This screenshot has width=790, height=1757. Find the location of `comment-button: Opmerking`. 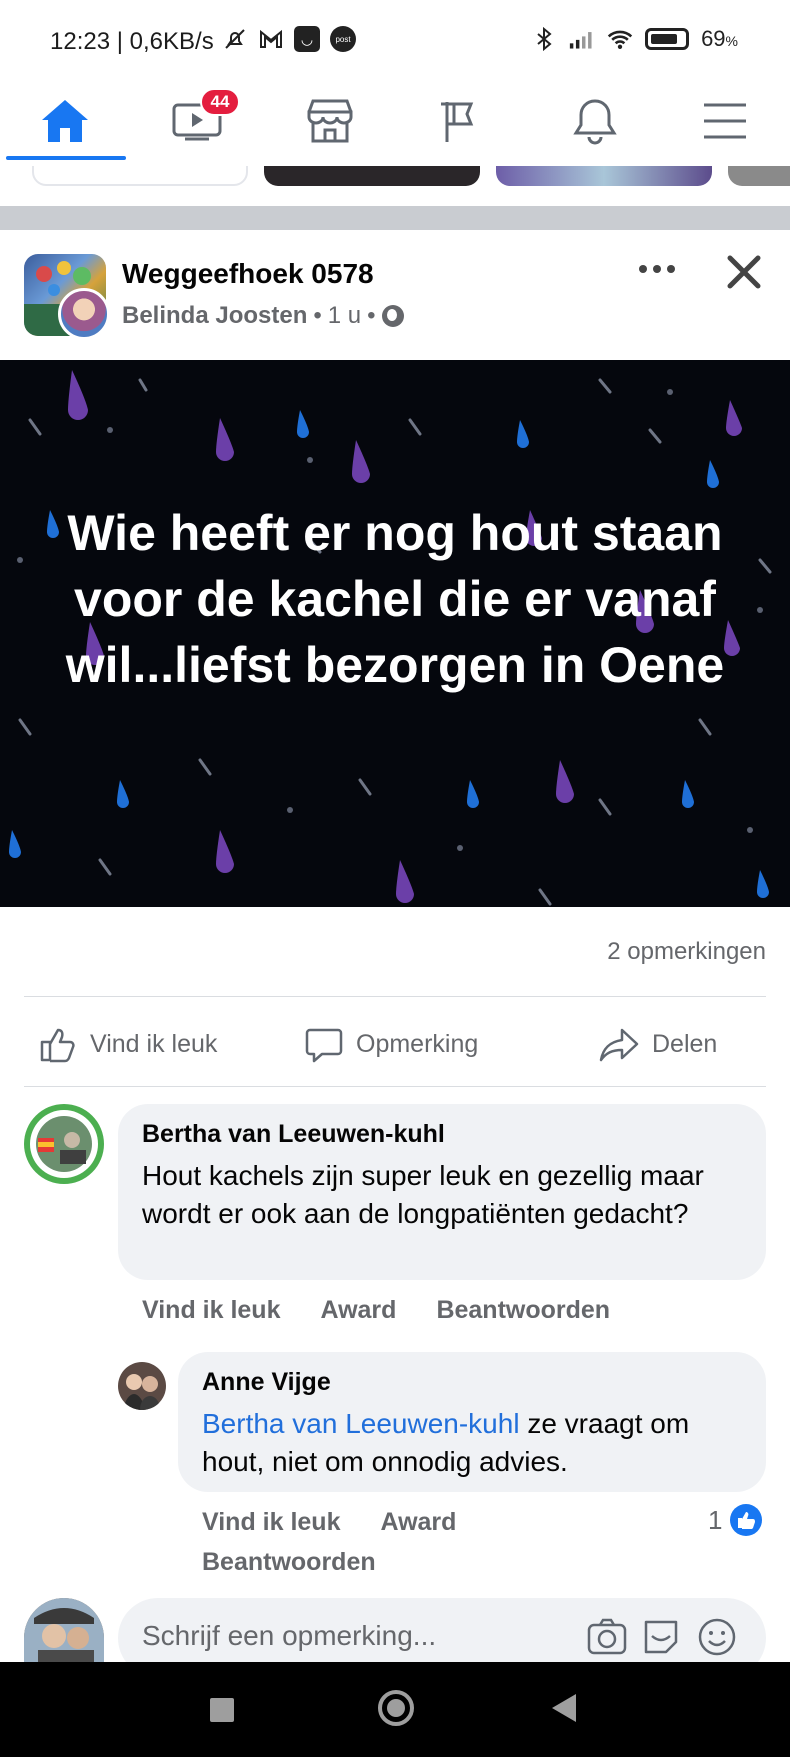

comment-button: Opmerking is located at coordinates (391, 1044).